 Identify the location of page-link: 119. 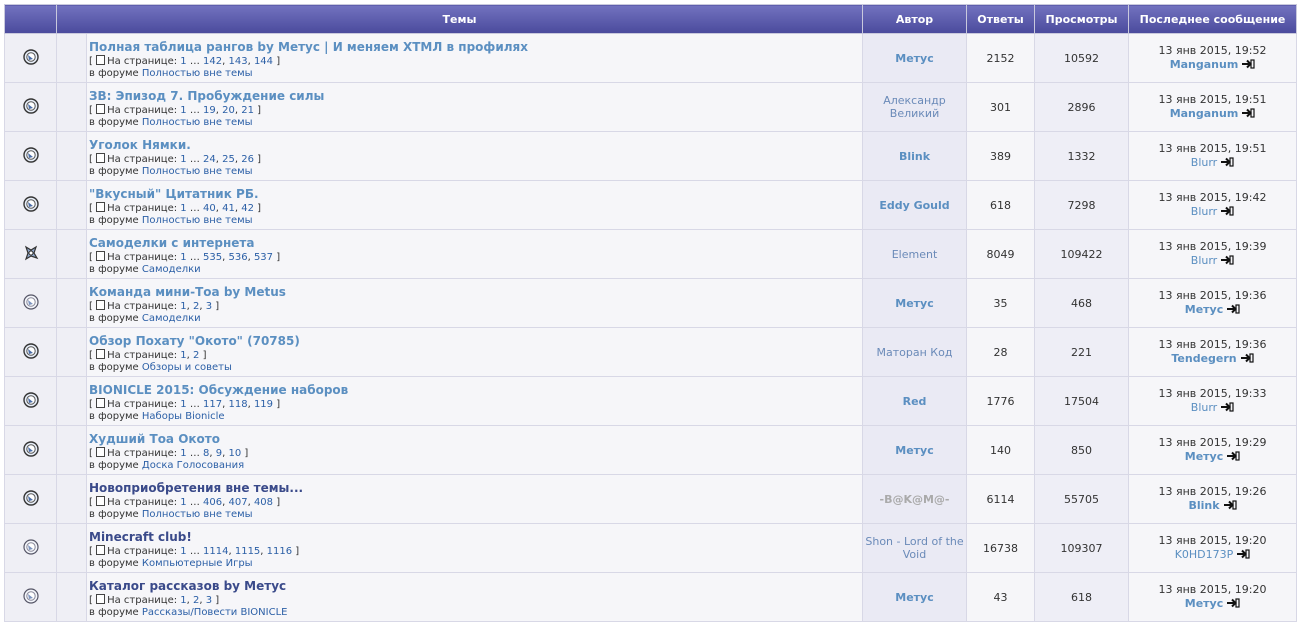
(263, 404).